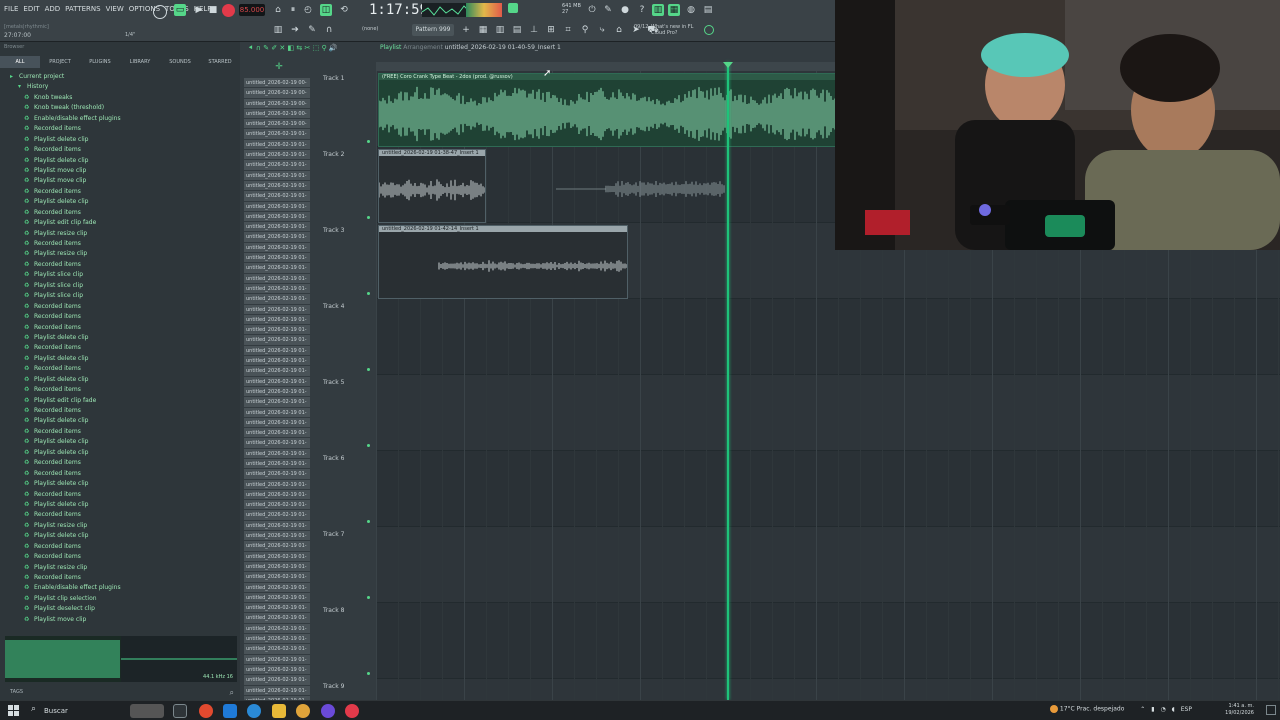 The width and height of the screenshot is (1280, 720). Describe the element at coordinates (568, 30) in the screenshot. I see `plugin-icon: ⌗` at that location.